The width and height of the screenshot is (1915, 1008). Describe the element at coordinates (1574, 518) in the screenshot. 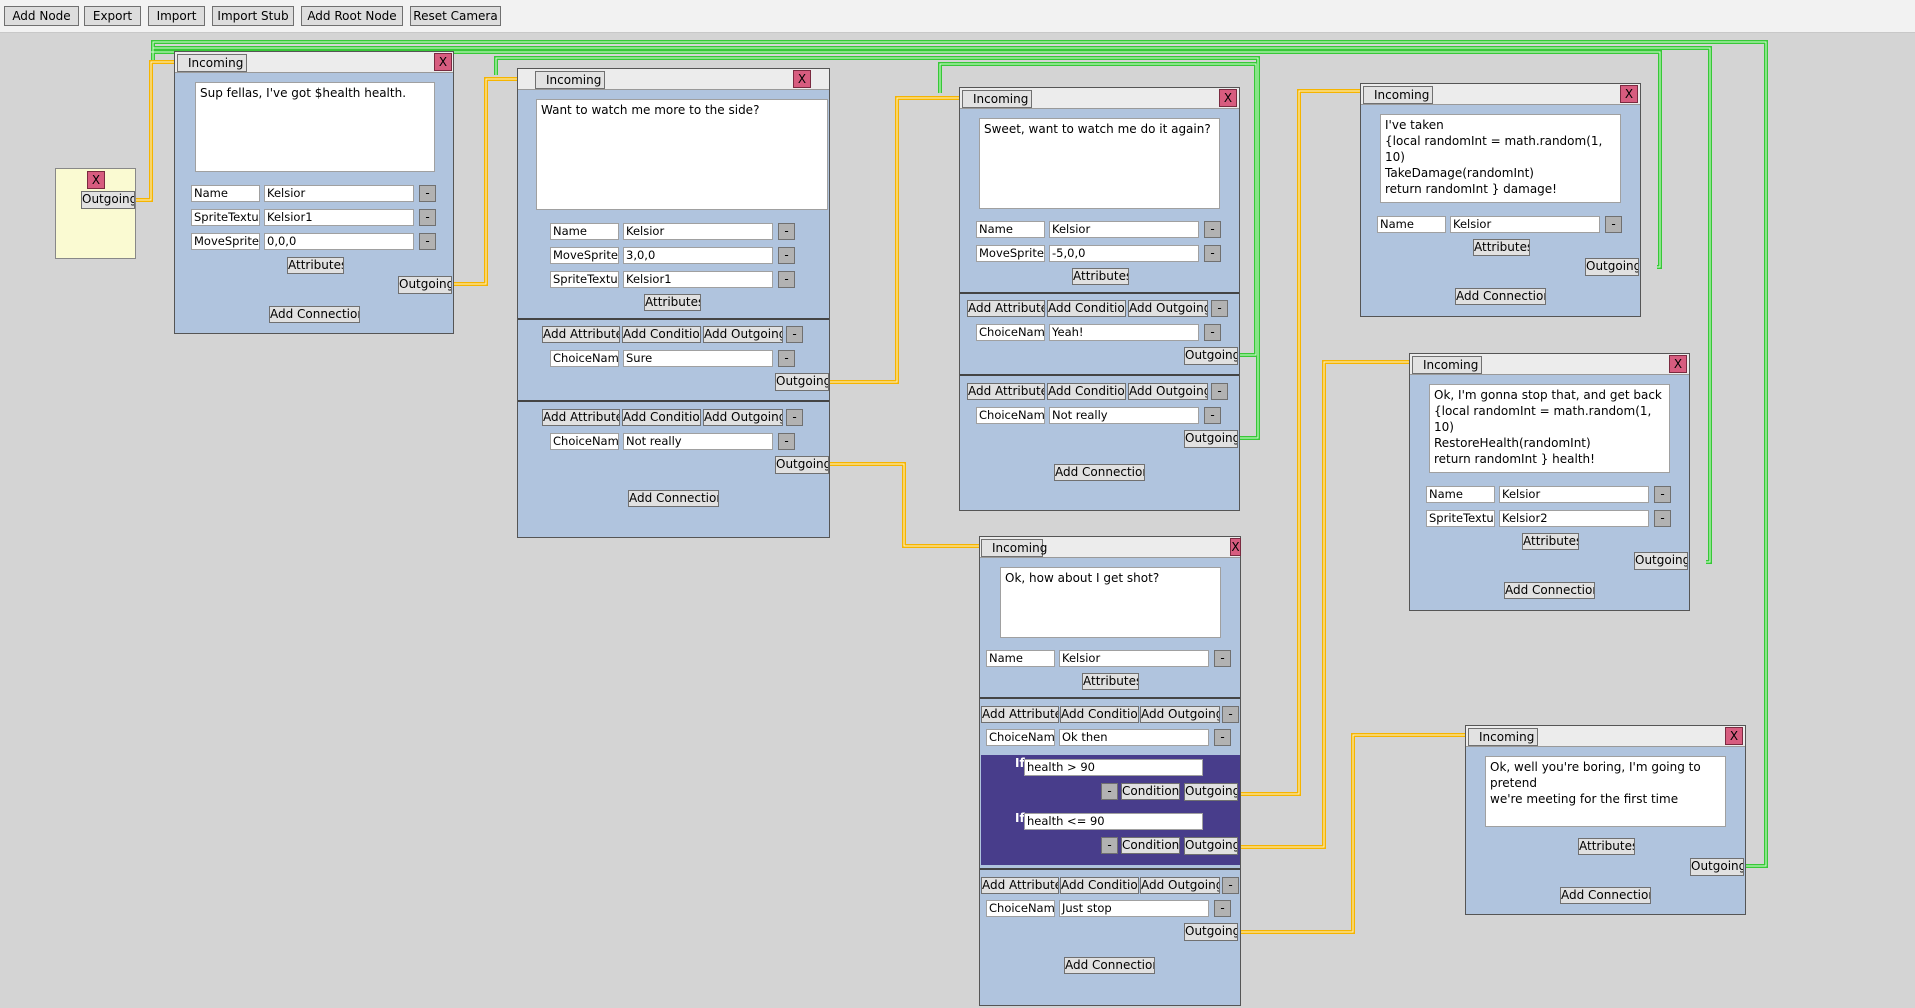

I see `attr-value-field: Kelsior2` at that location.